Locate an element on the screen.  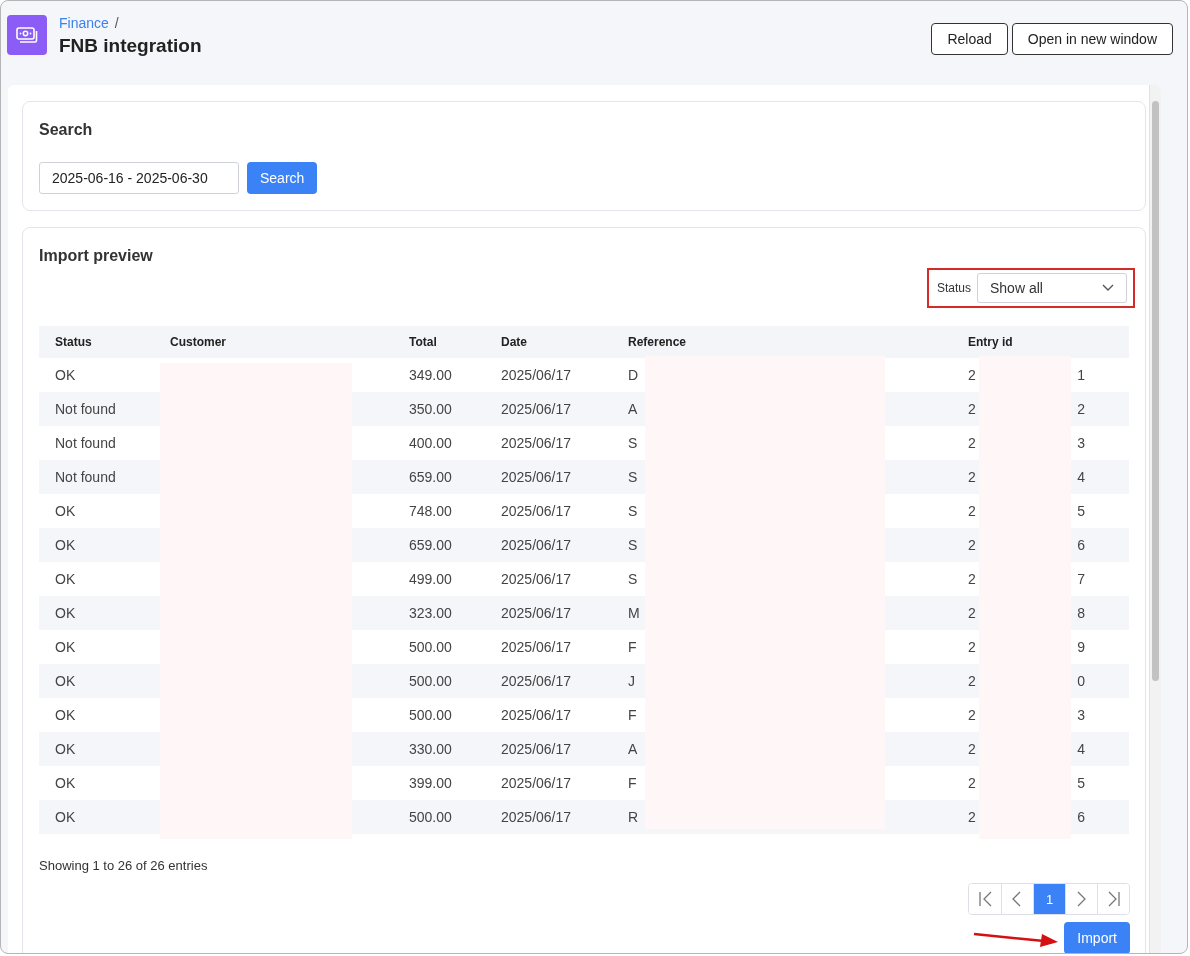
first-page-icon is located at coordinates (985, 899).